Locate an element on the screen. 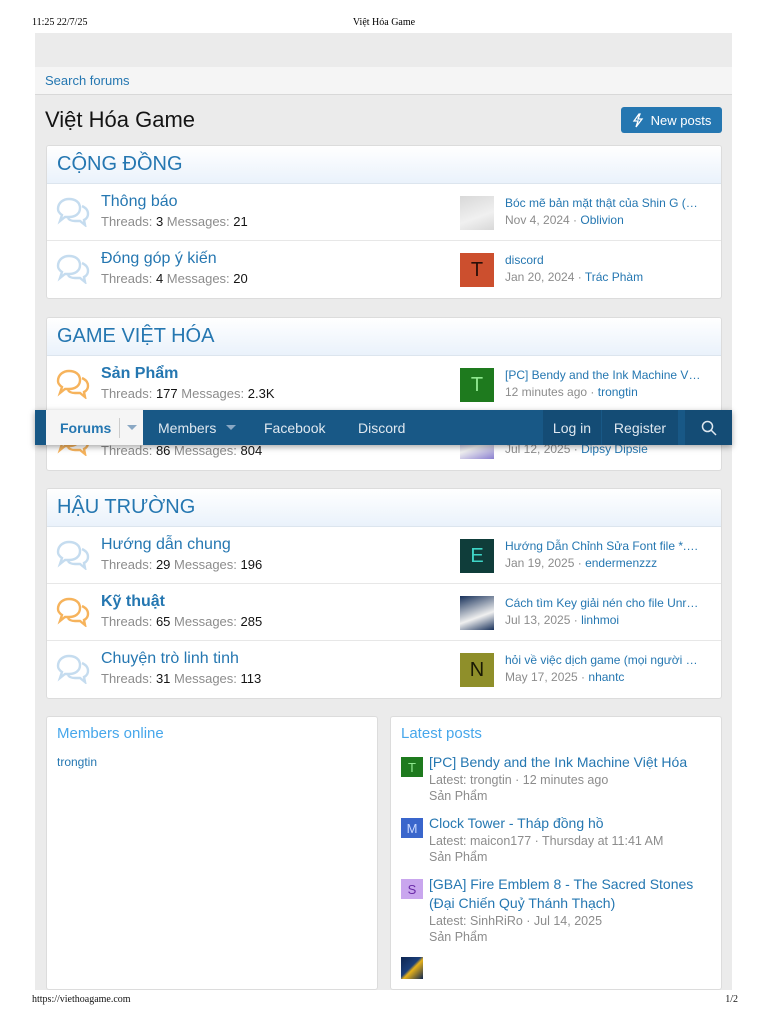 The width and height of the screenshot is (768, 1024). latest-meta: Jul 13, 2025 · linhmoi is located at coordinates (562, 620).